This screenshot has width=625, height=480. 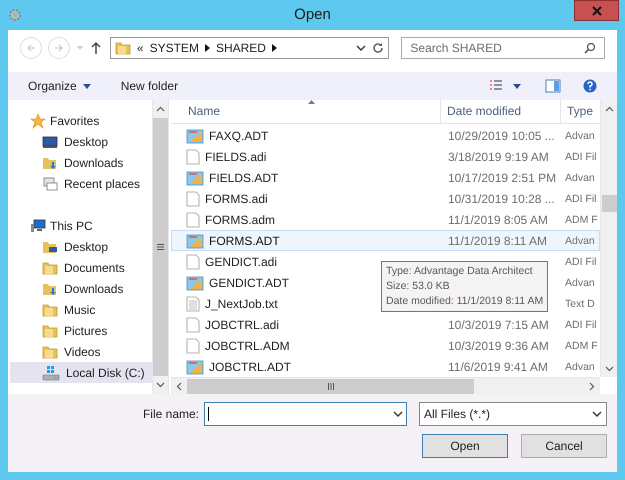 I want to click on grip-icon, so click(x=331, y=386).